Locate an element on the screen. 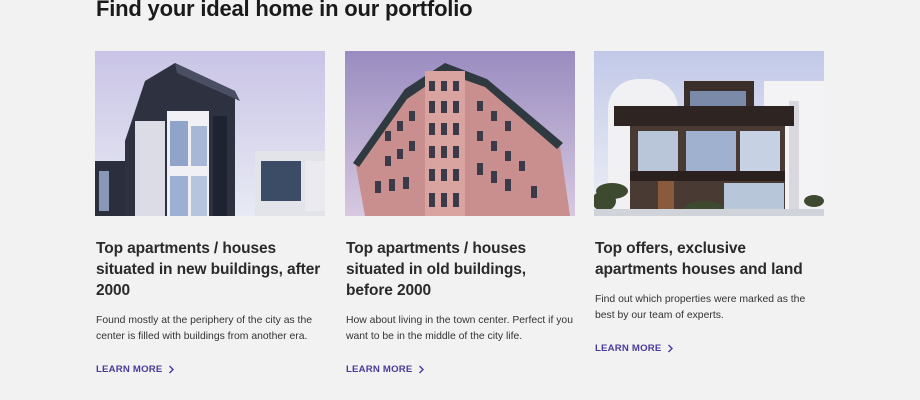 This screenshot has width=920, height=400. card-image-modern-villa is located at coordinates (709, 133).